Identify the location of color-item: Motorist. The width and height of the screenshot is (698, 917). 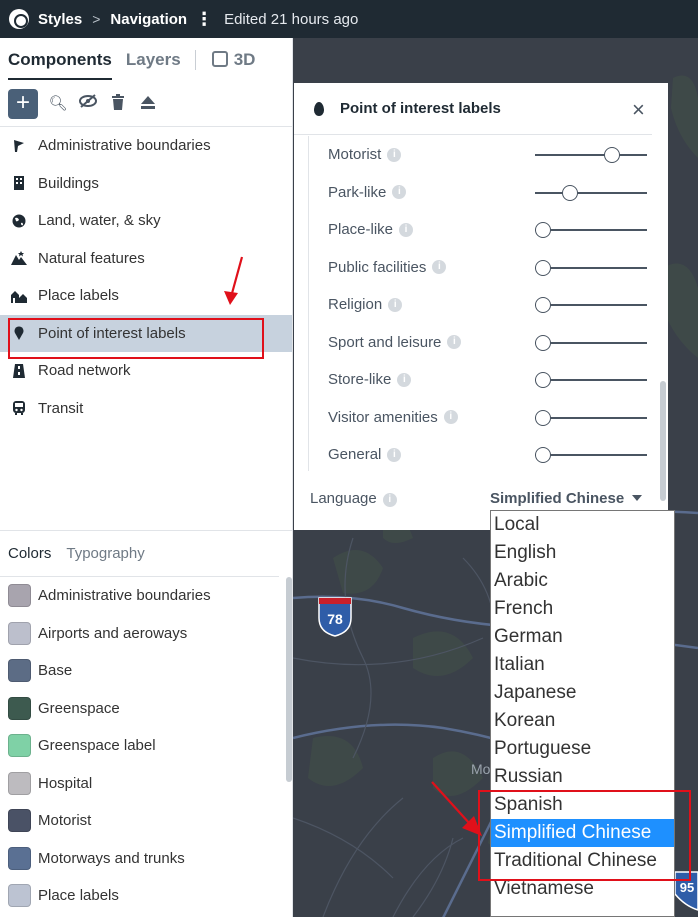
(146, 821).